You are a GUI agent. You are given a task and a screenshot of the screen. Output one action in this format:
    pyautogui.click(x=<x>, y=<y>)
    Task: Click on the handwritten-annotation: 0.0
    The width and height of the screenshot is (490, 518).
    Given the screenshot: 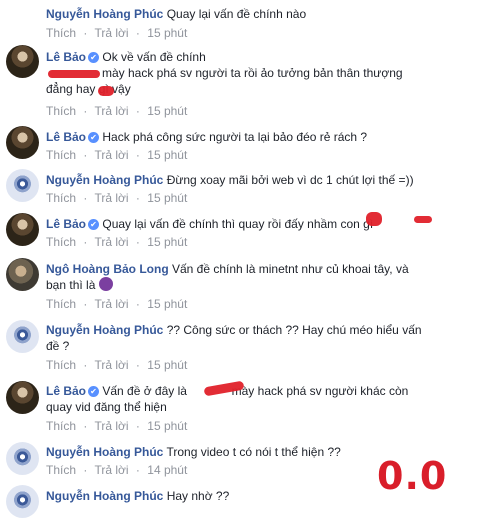 What is the action you would take?
    pyautogui.click(x=412, y=476)
    